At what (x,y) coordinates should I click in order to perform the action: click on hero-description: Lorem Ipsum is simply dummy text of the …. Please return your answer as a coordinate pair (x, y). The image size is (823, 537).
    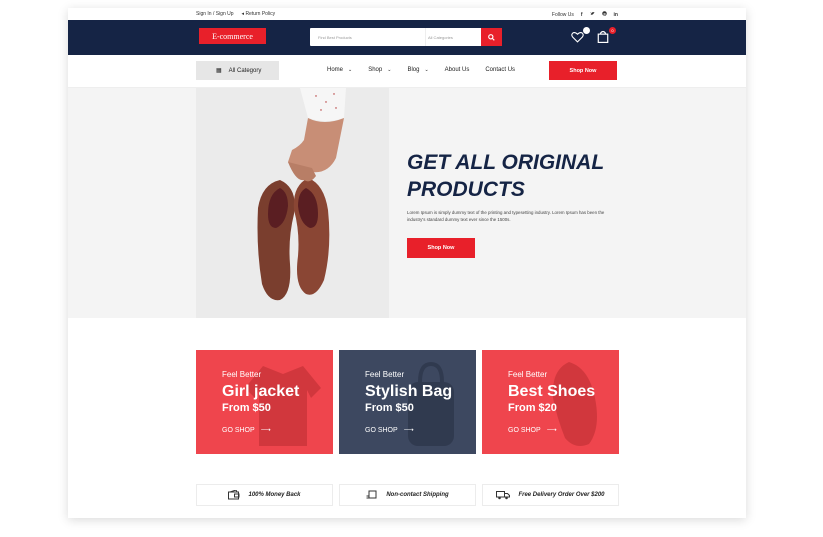
    Looking at the image, I should click on (506, 216).